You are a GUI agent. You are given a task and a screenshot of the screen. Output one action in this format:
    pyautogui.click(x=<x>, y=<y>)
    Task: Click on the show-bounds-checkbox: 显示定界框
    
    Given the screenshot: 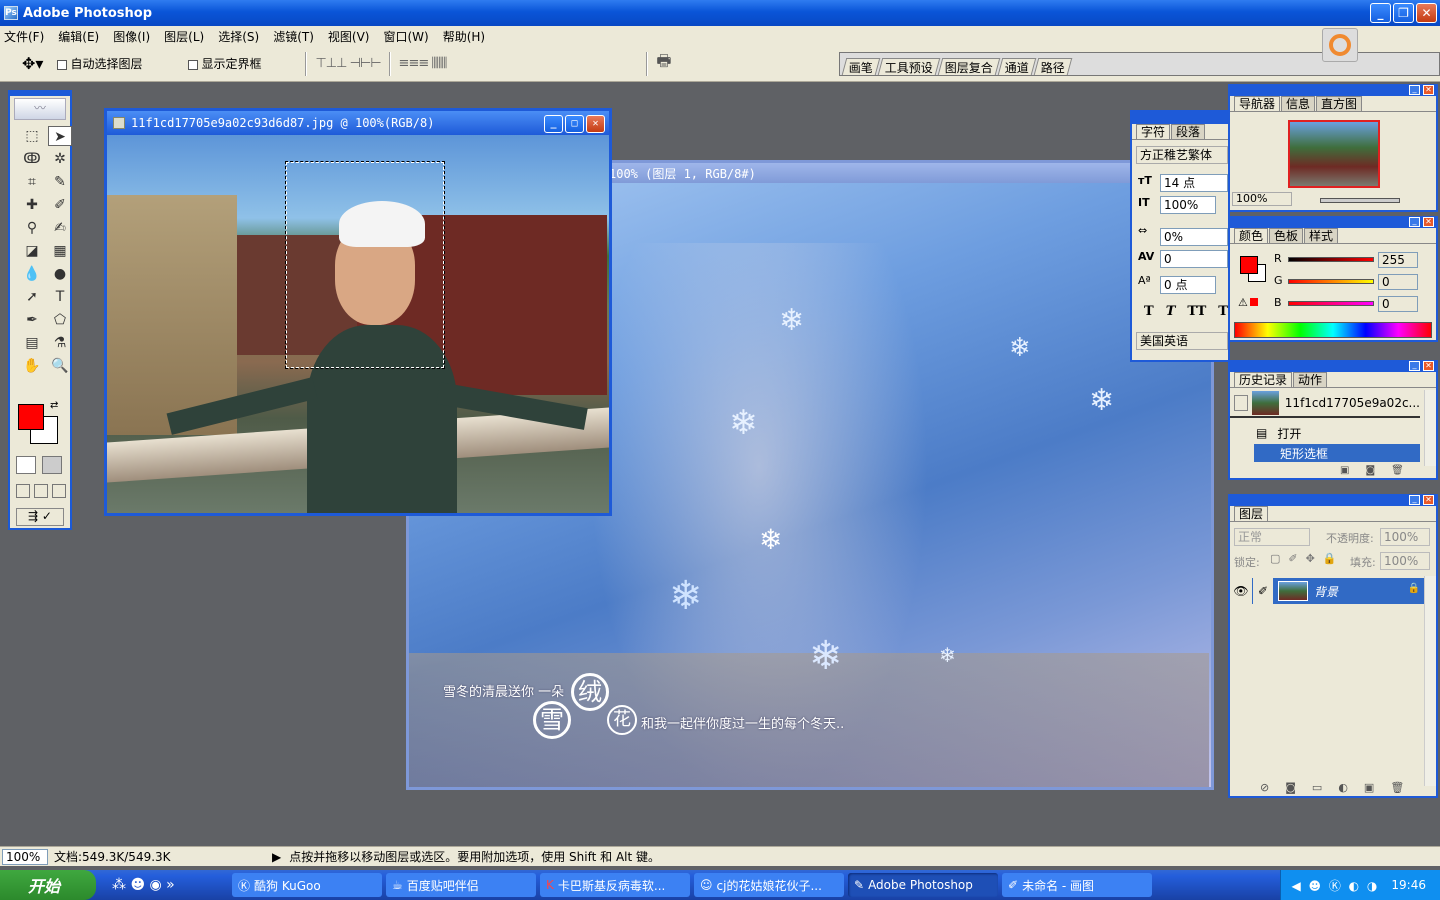 What is the action you would take?
    pyautogui.click(x=224, y=63)
    